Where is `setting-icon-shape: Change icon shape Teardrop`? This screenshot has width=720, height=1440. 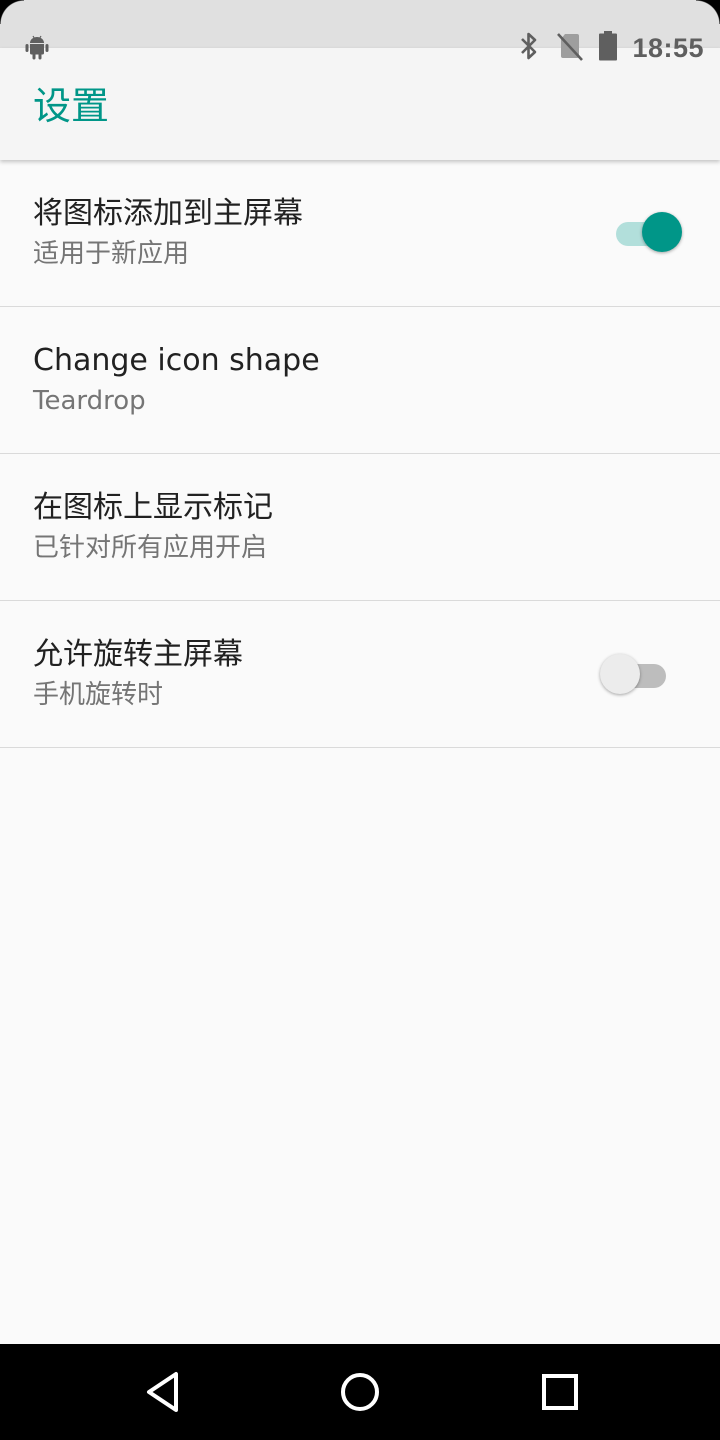 setting-icon-shape: Change icon shape Teardrop is located at coordinates (360, 380).